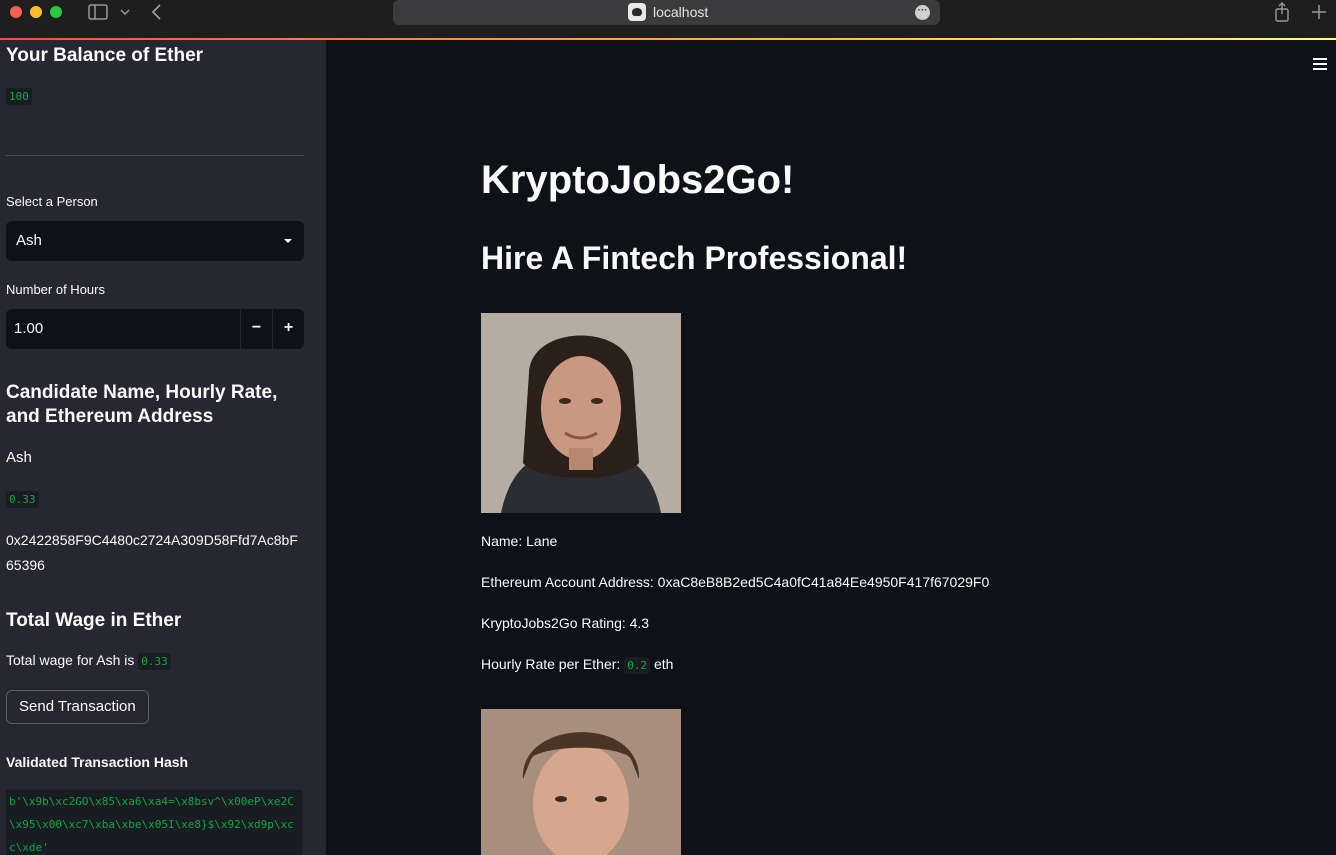 This screenshot has width=1336, height=855. I want to click on minimize-window-button, so click(36, 12).